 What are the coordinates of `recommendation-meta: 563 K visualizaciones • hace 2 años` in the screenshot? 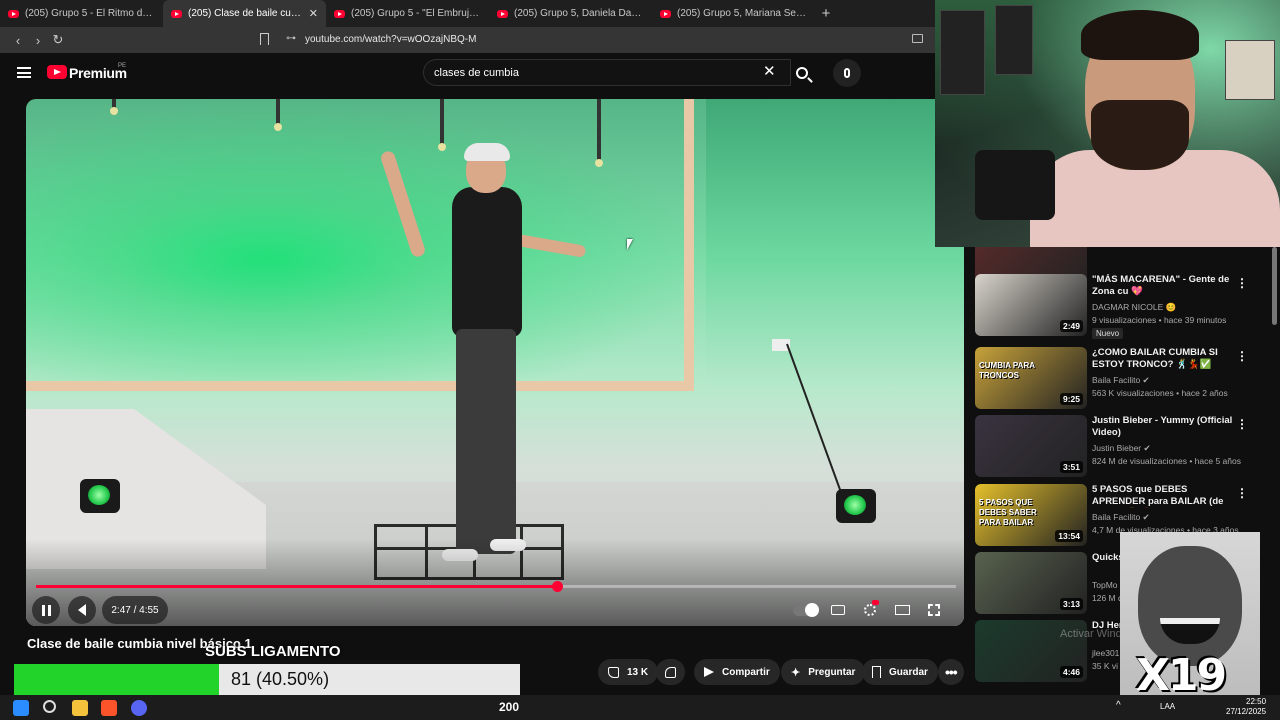 It's located at (1160, 393).